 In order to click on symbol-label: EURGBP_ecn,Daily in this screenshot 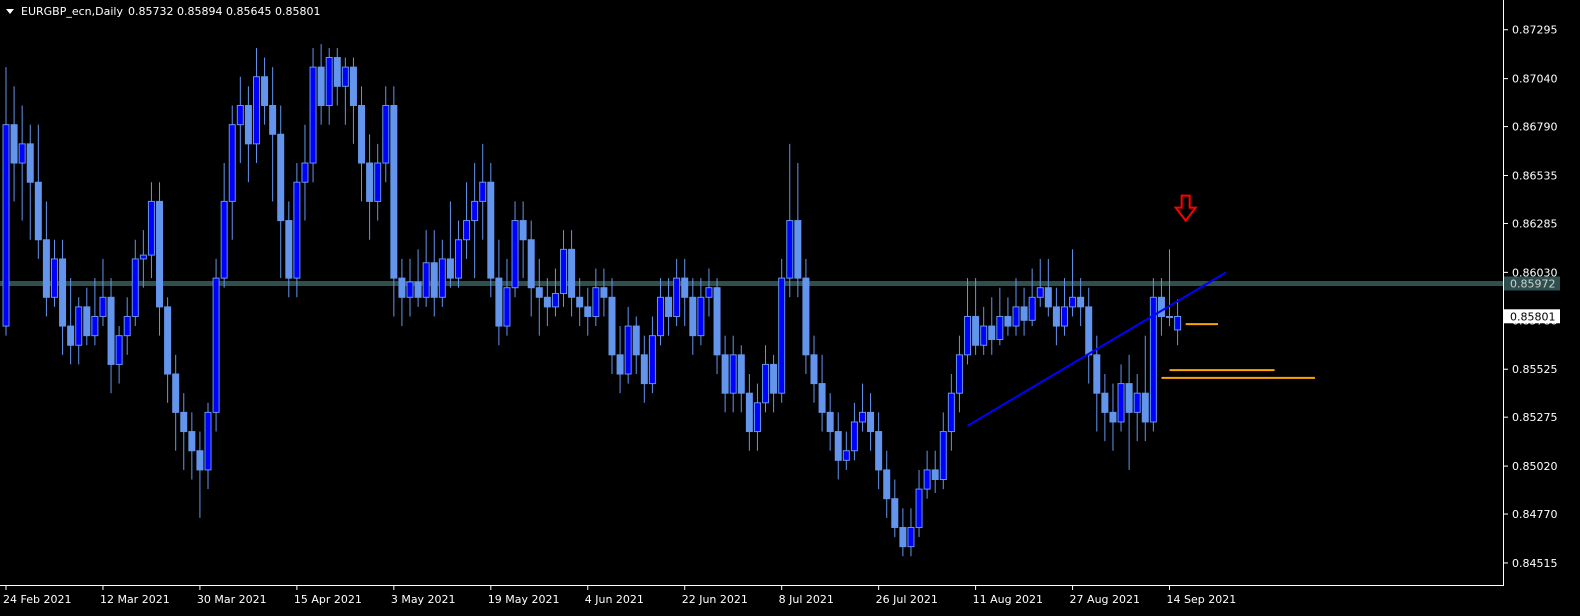, I will do `click(72, 11)`.